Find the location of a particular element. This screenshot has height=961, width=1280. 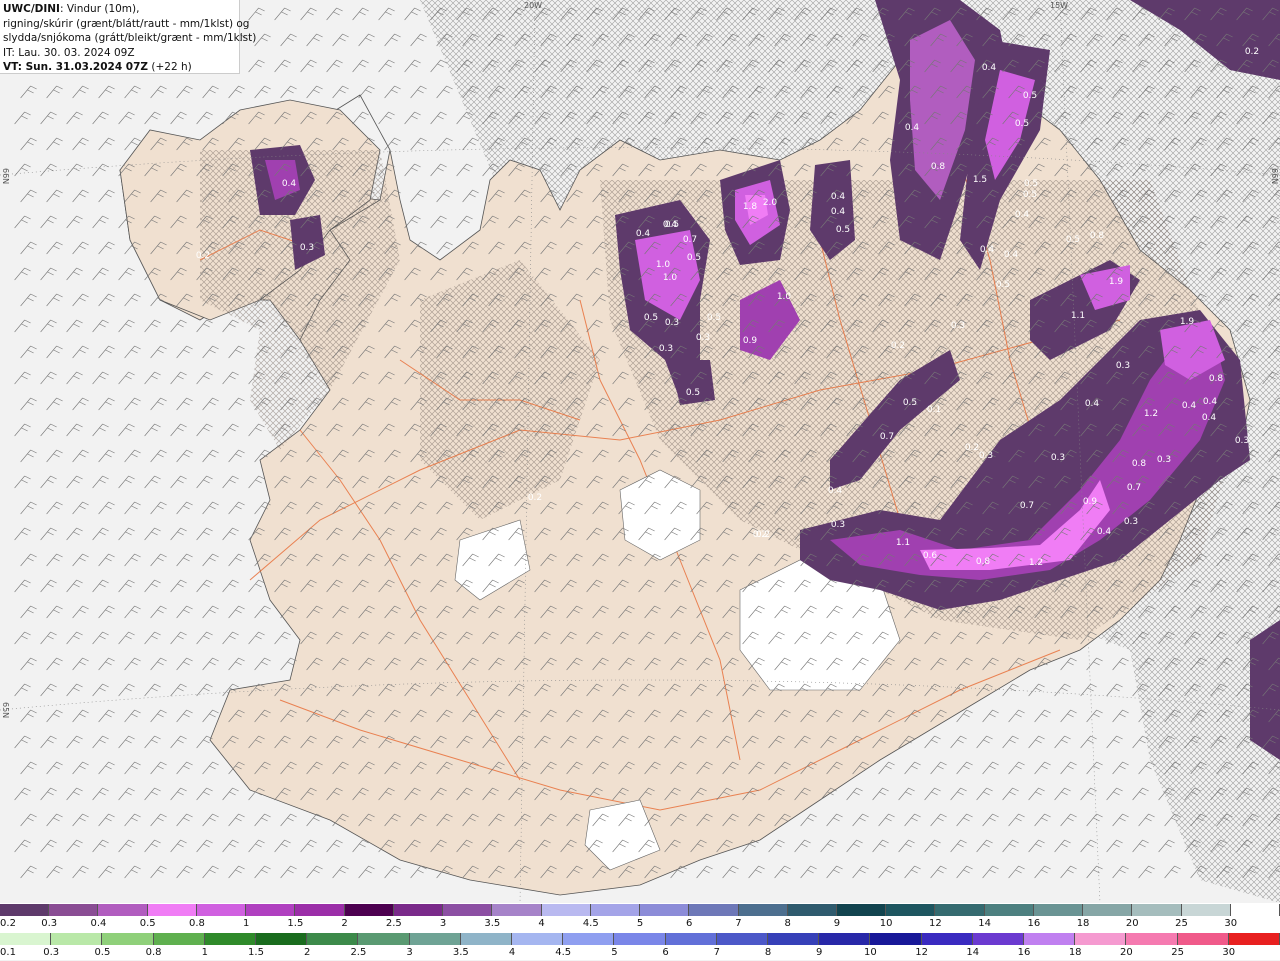

valid-time-line: VT: Sun. 31.03.2024 07Z (+22 h) is located at coordinates (119, 67).